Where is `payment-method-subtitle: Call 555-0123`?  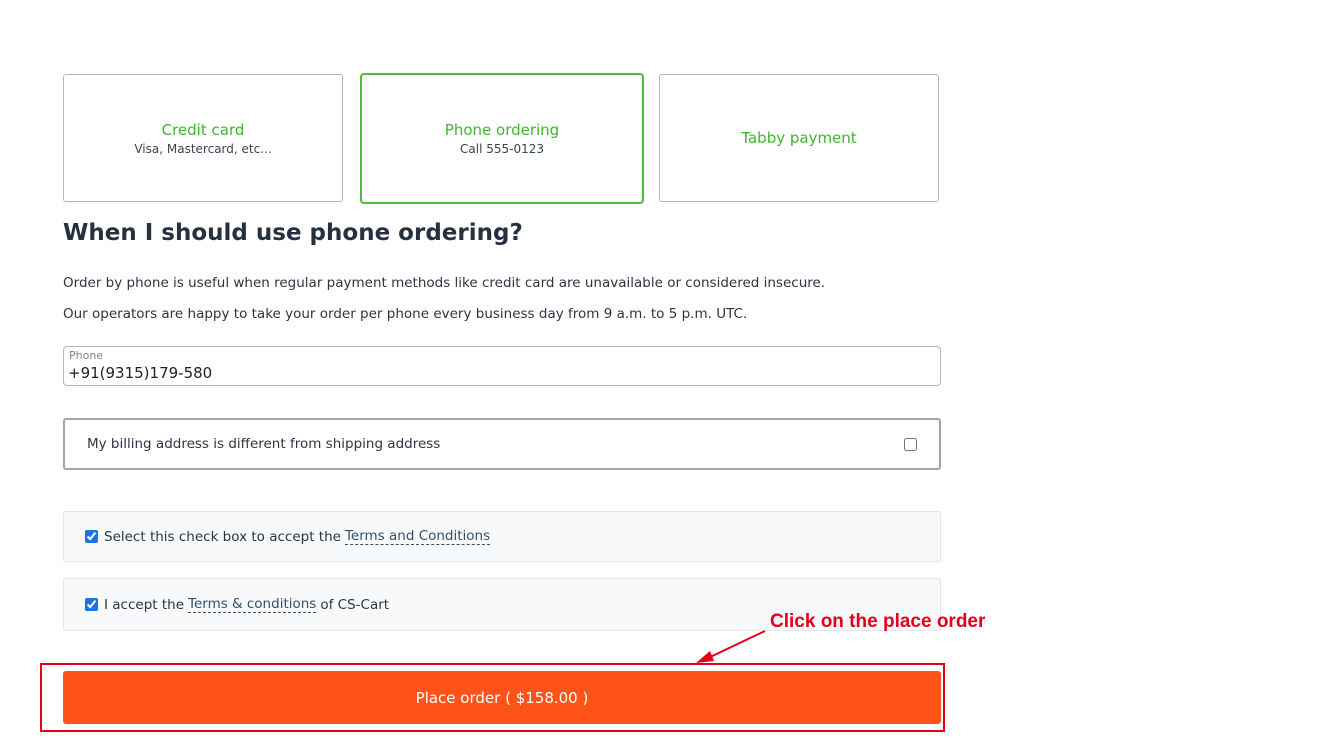
payment-method-subtitle: Call 555-0123 is located at coordinates (502, 149).